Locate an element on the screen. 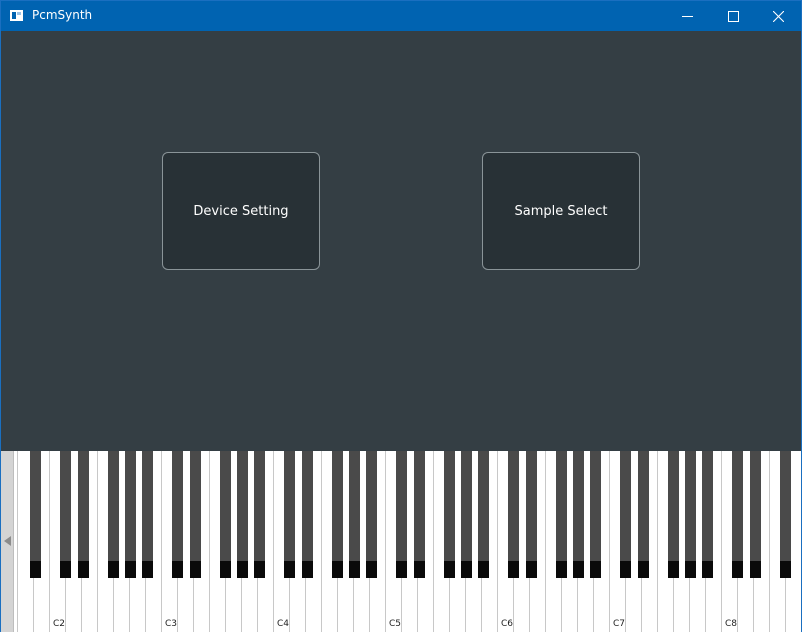  octave-label: C4 is located at coordinates (283, 624).